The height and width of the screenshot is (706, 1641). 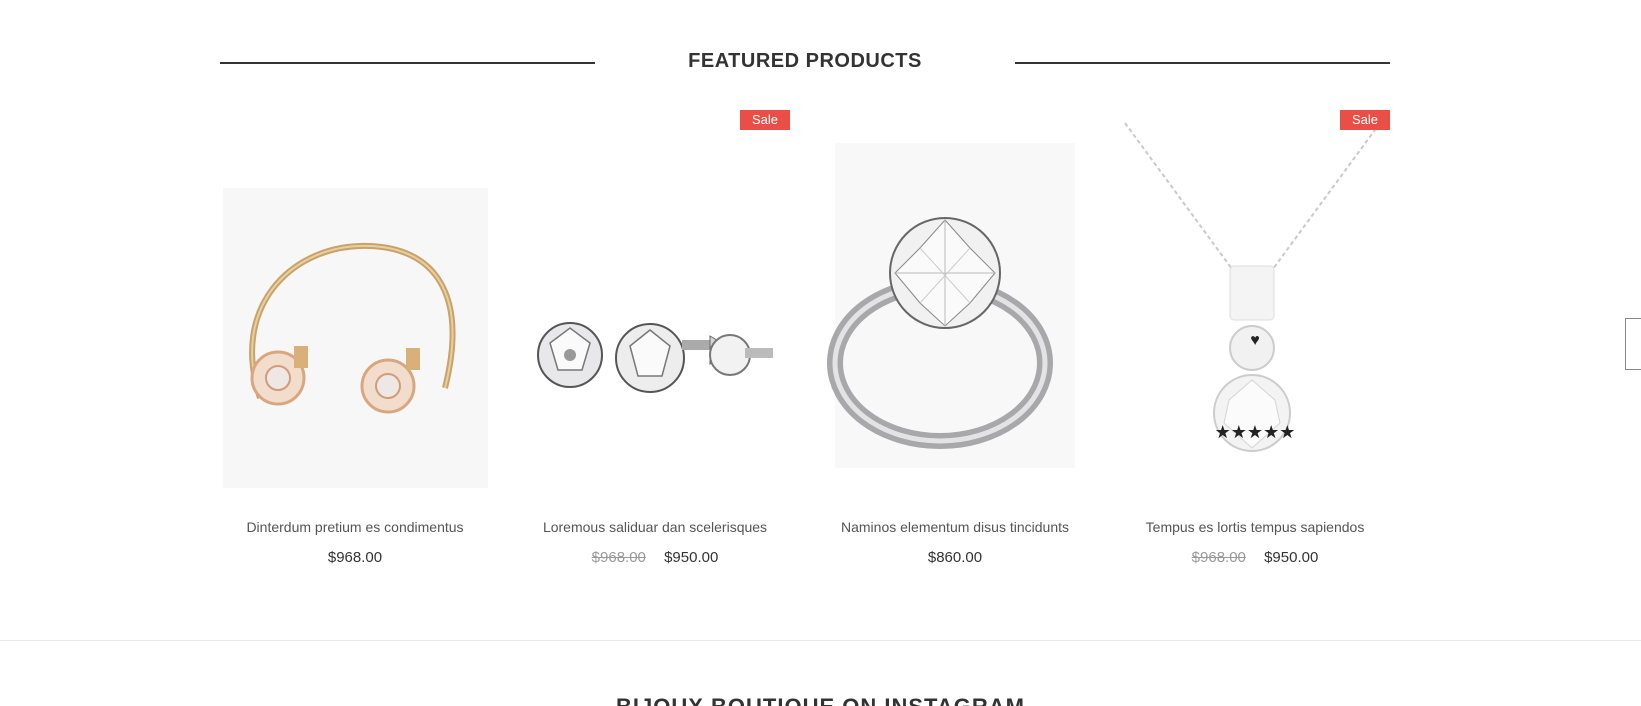 What do you see at coordinates (1255, 432) in the screenshot?
I see `rating-stars: ★★★★★` at bounding box center [1255, 432].